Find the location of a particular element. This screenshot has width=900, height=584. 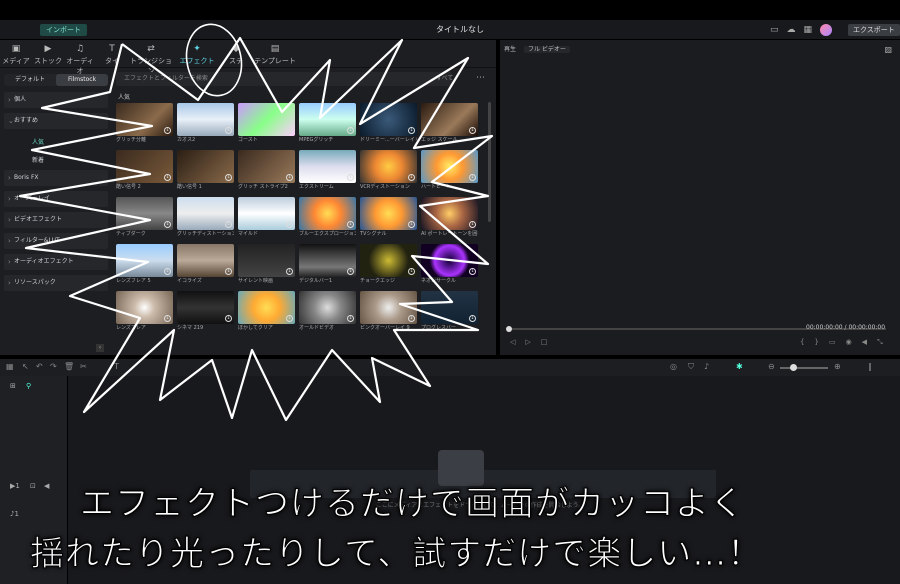

mark-out-icon: } is located at coordinates (816, 342).